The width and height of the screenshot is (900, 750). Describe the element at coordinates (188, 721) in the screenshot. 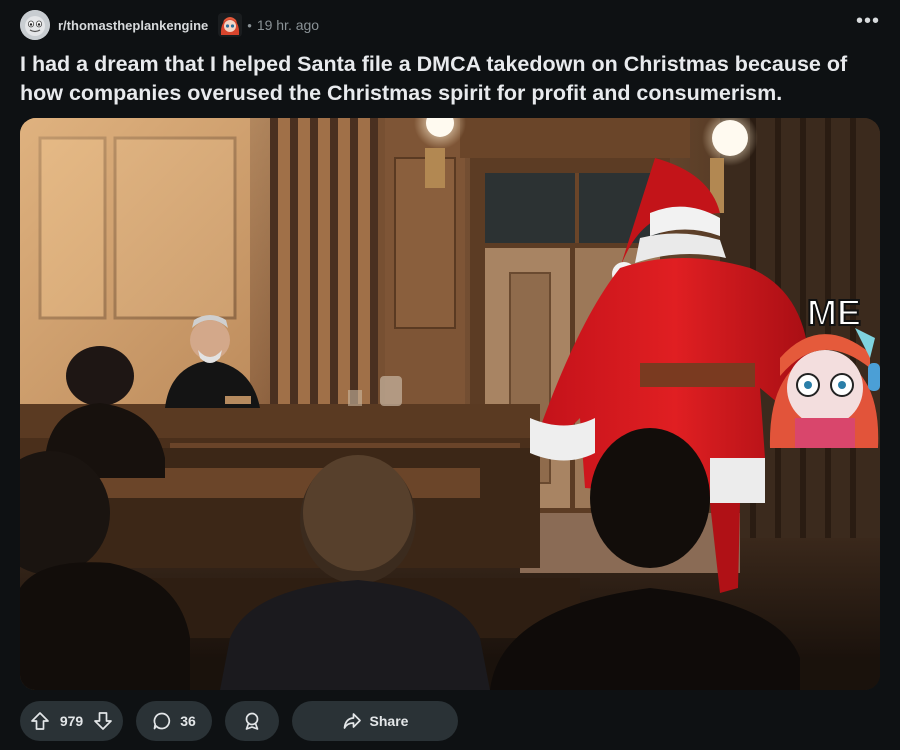

I see `comment-count: 36` at that location.